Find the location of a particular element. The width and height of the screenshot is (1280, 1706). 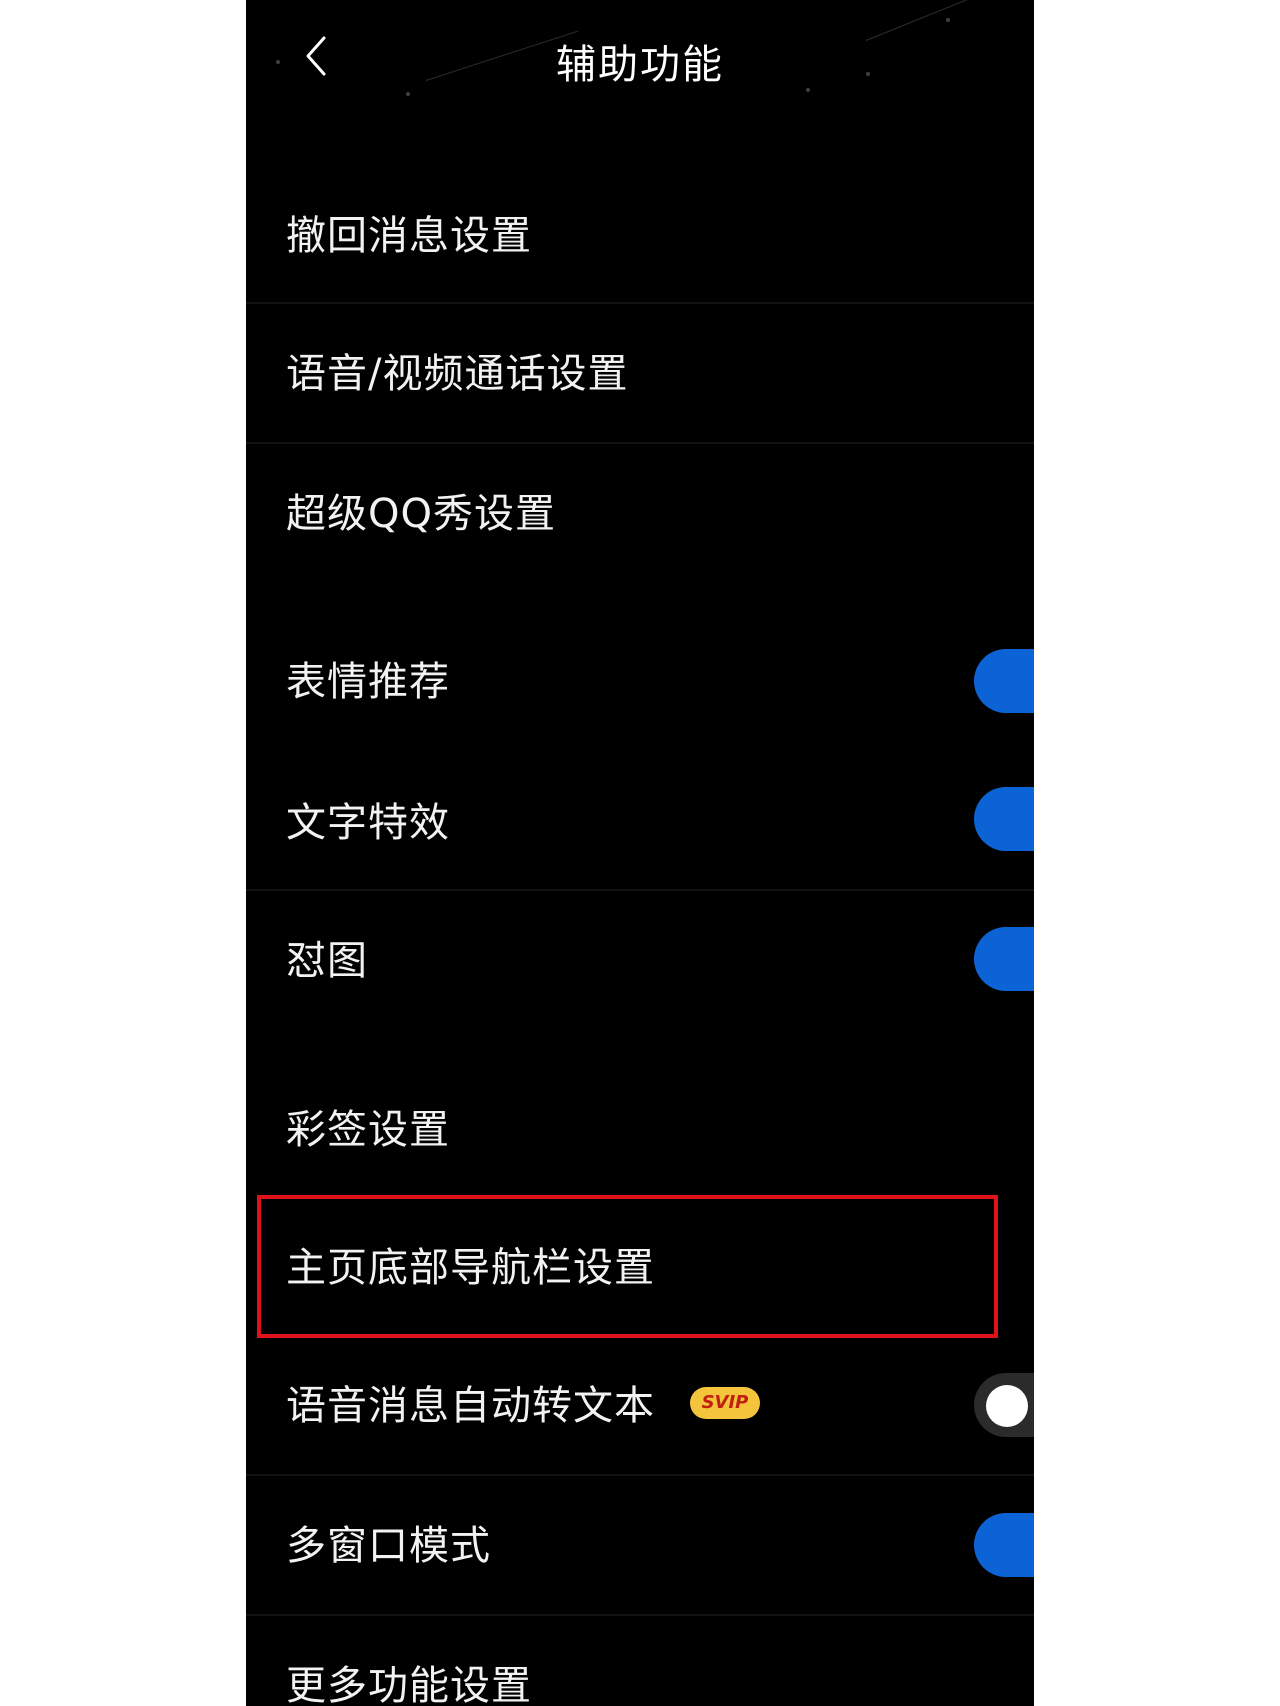

setting-row-call: 语音/视频通话设置 is located at coordinates (640, 374).